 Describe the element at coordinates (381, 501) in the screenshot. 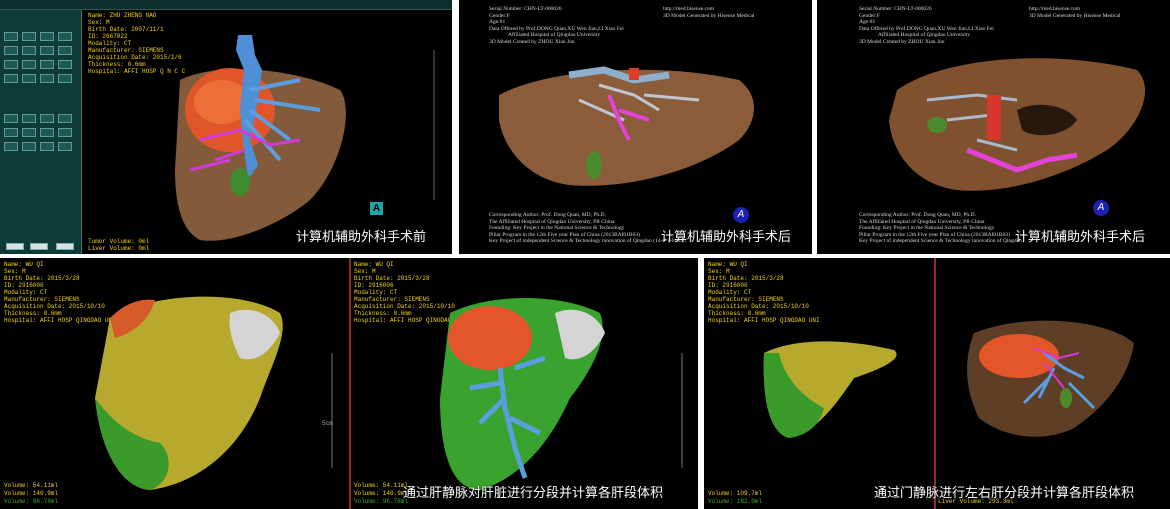

I see `volume-right-3: Volume: 96.78ml` at that location.